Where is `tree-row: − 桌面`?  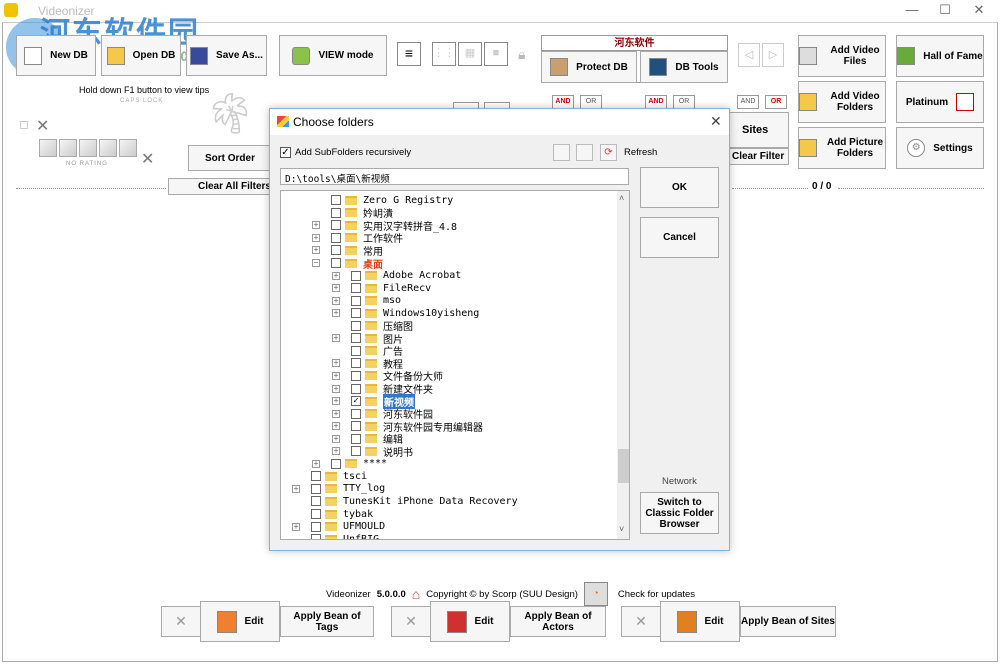 tree-row: − 桌面 is located at coordinates (347, 264).